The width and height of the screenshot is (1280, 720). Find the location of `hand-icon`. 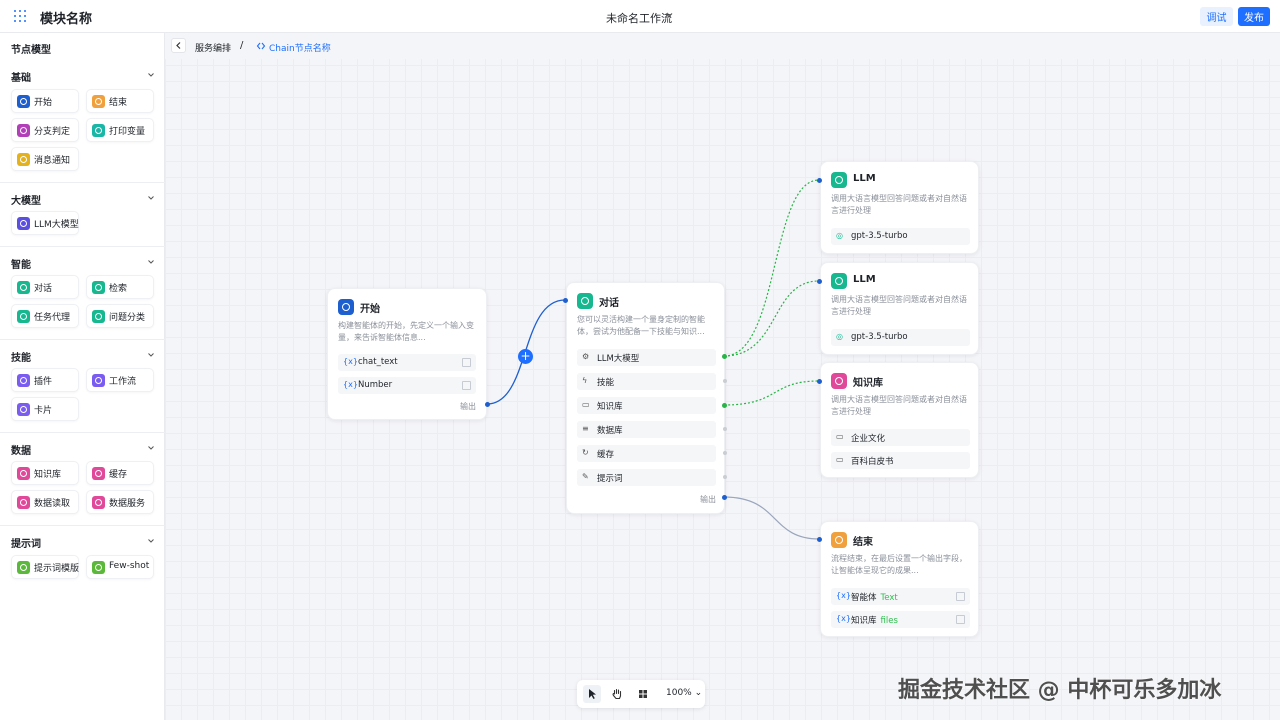

hand-icon is located at coordinates (617, 694).